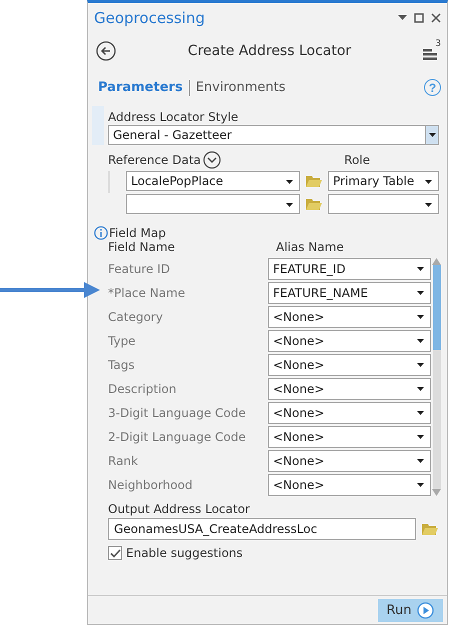 The image size is (450, 627). What do you see at coordinates (139, 269) in the screenshot?
I see `field-name: Feature ID` at bounding box center [139, 269].